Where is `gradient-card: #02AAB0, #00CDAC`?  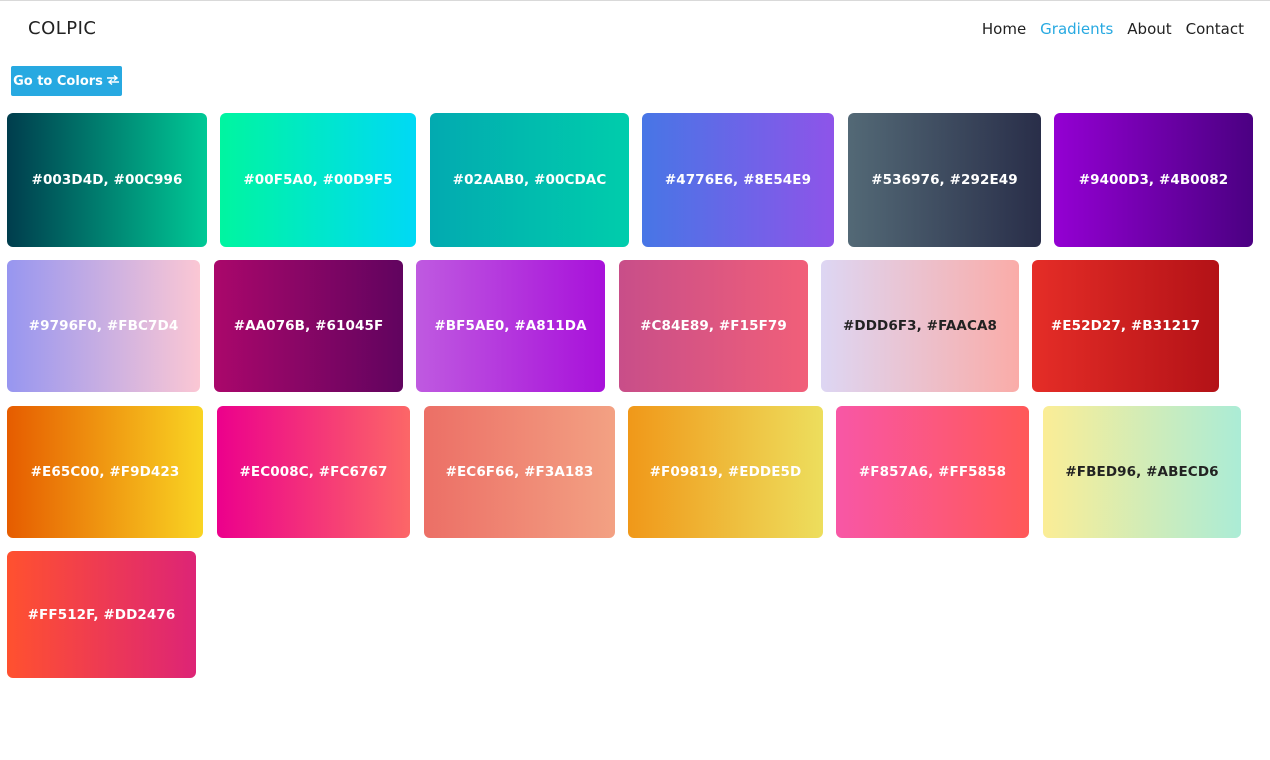
gradient-card: #02AAB0, #00CDAC is located at coordinates (529, 180).